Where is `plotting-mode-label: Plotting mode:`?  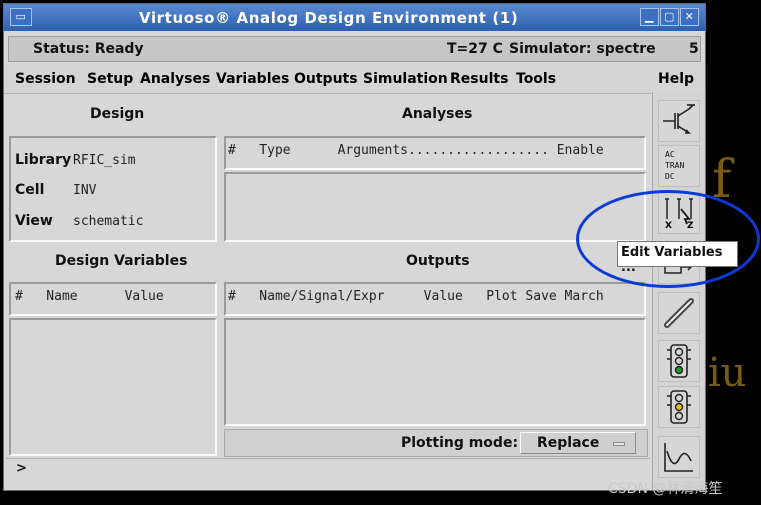 plotting-mode-label: Plotting mode: is located at coordinates (460, 443).